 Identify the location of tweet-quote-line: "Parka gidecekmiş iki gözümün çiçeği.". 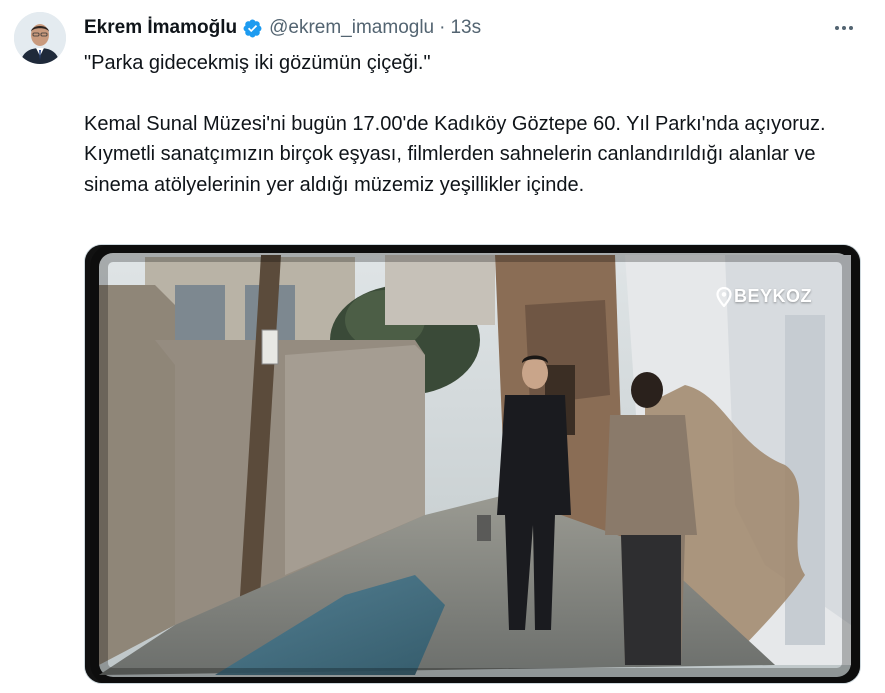
(257, 63).